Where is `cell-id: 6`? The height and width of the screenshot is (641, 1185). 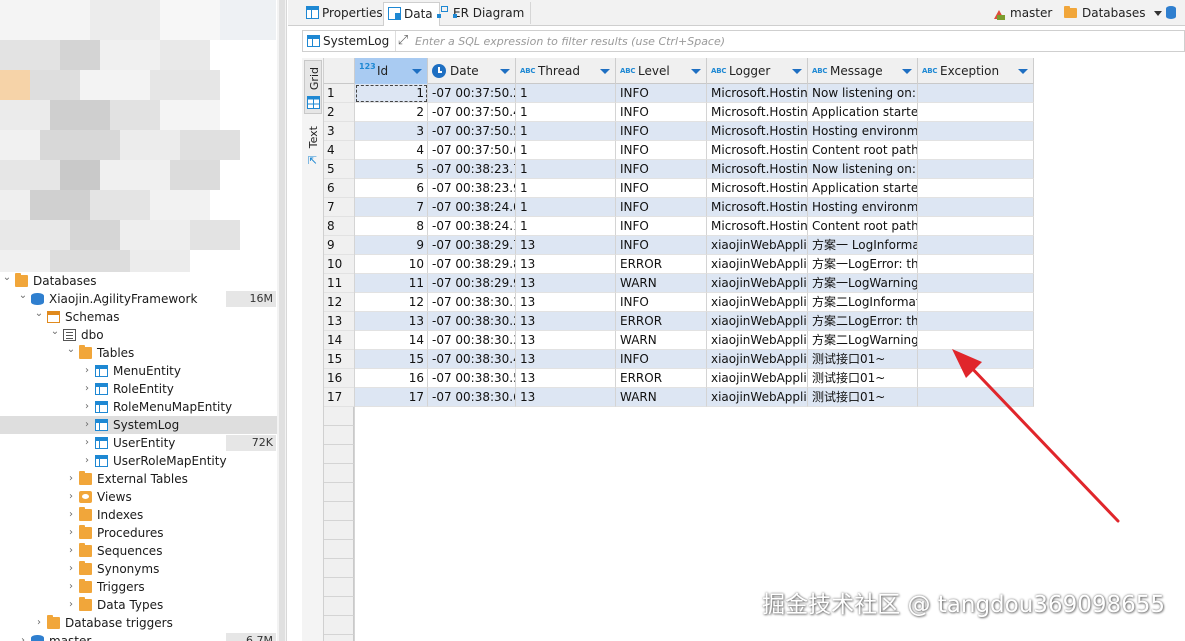 cell-id: 6 is located at coordinates (391, 188).